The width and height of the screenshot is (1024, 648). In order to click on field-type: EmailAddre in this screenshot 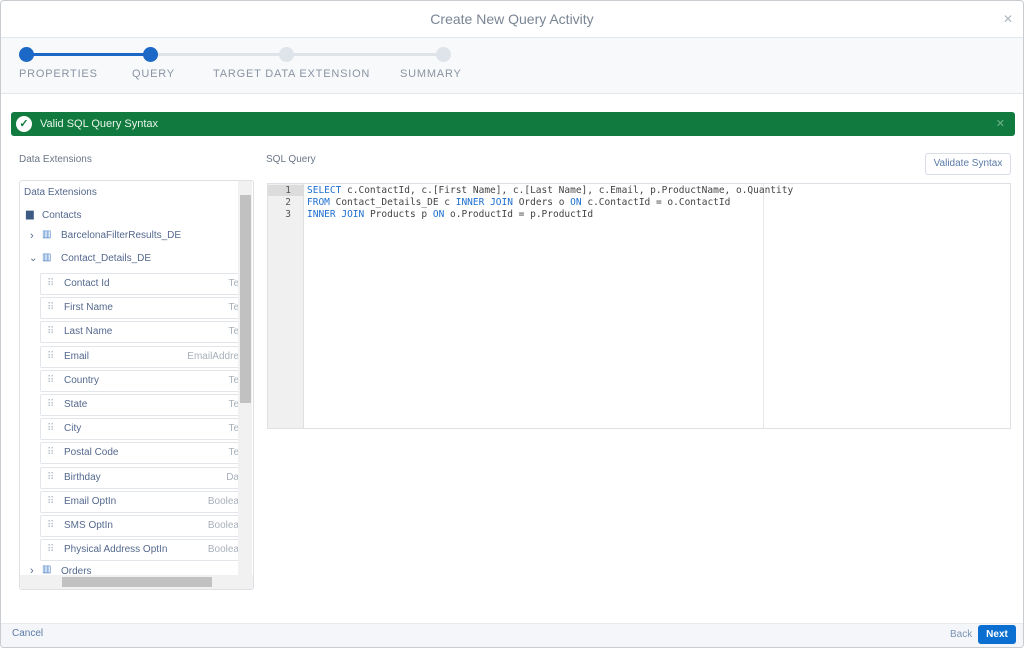, I will do `click(213, 356)`.